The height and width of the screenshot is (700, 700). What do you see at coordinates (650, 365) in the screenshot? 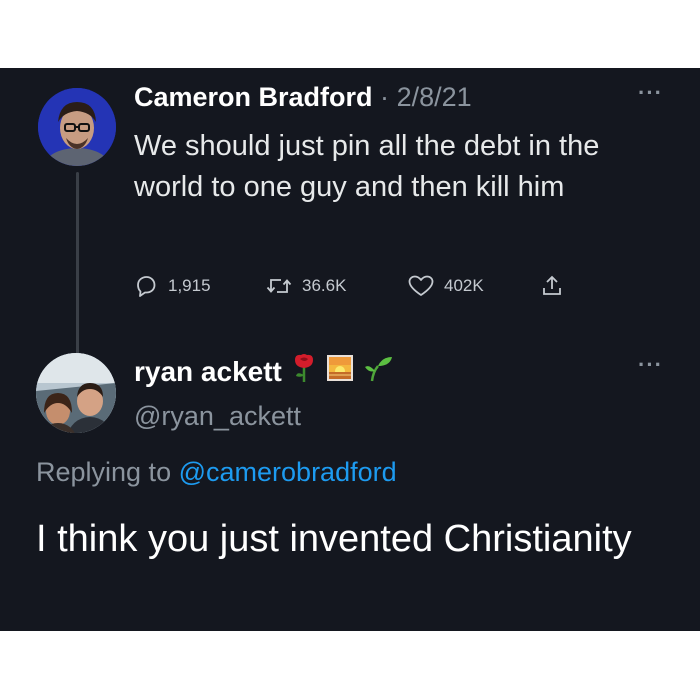
I see `reply-more-options-icon: ···` at bounding box center [650, 365].